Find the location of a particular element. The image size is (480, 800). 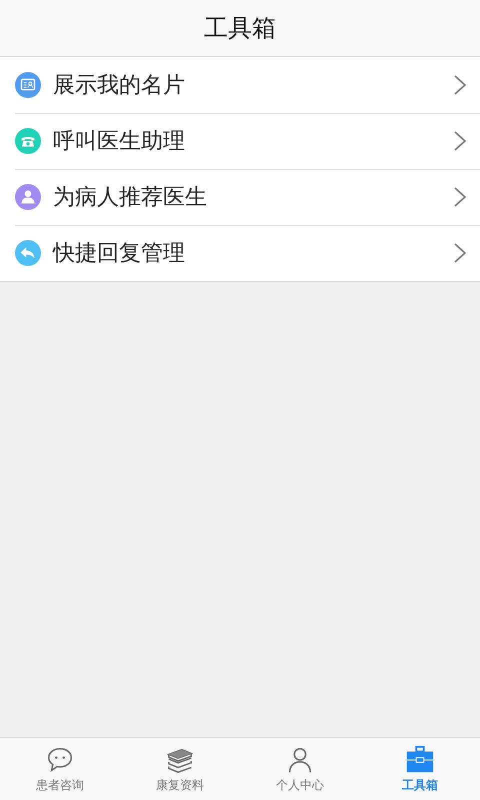

menu-item: 快捷回复管理 is located at coordinates (240, 253).